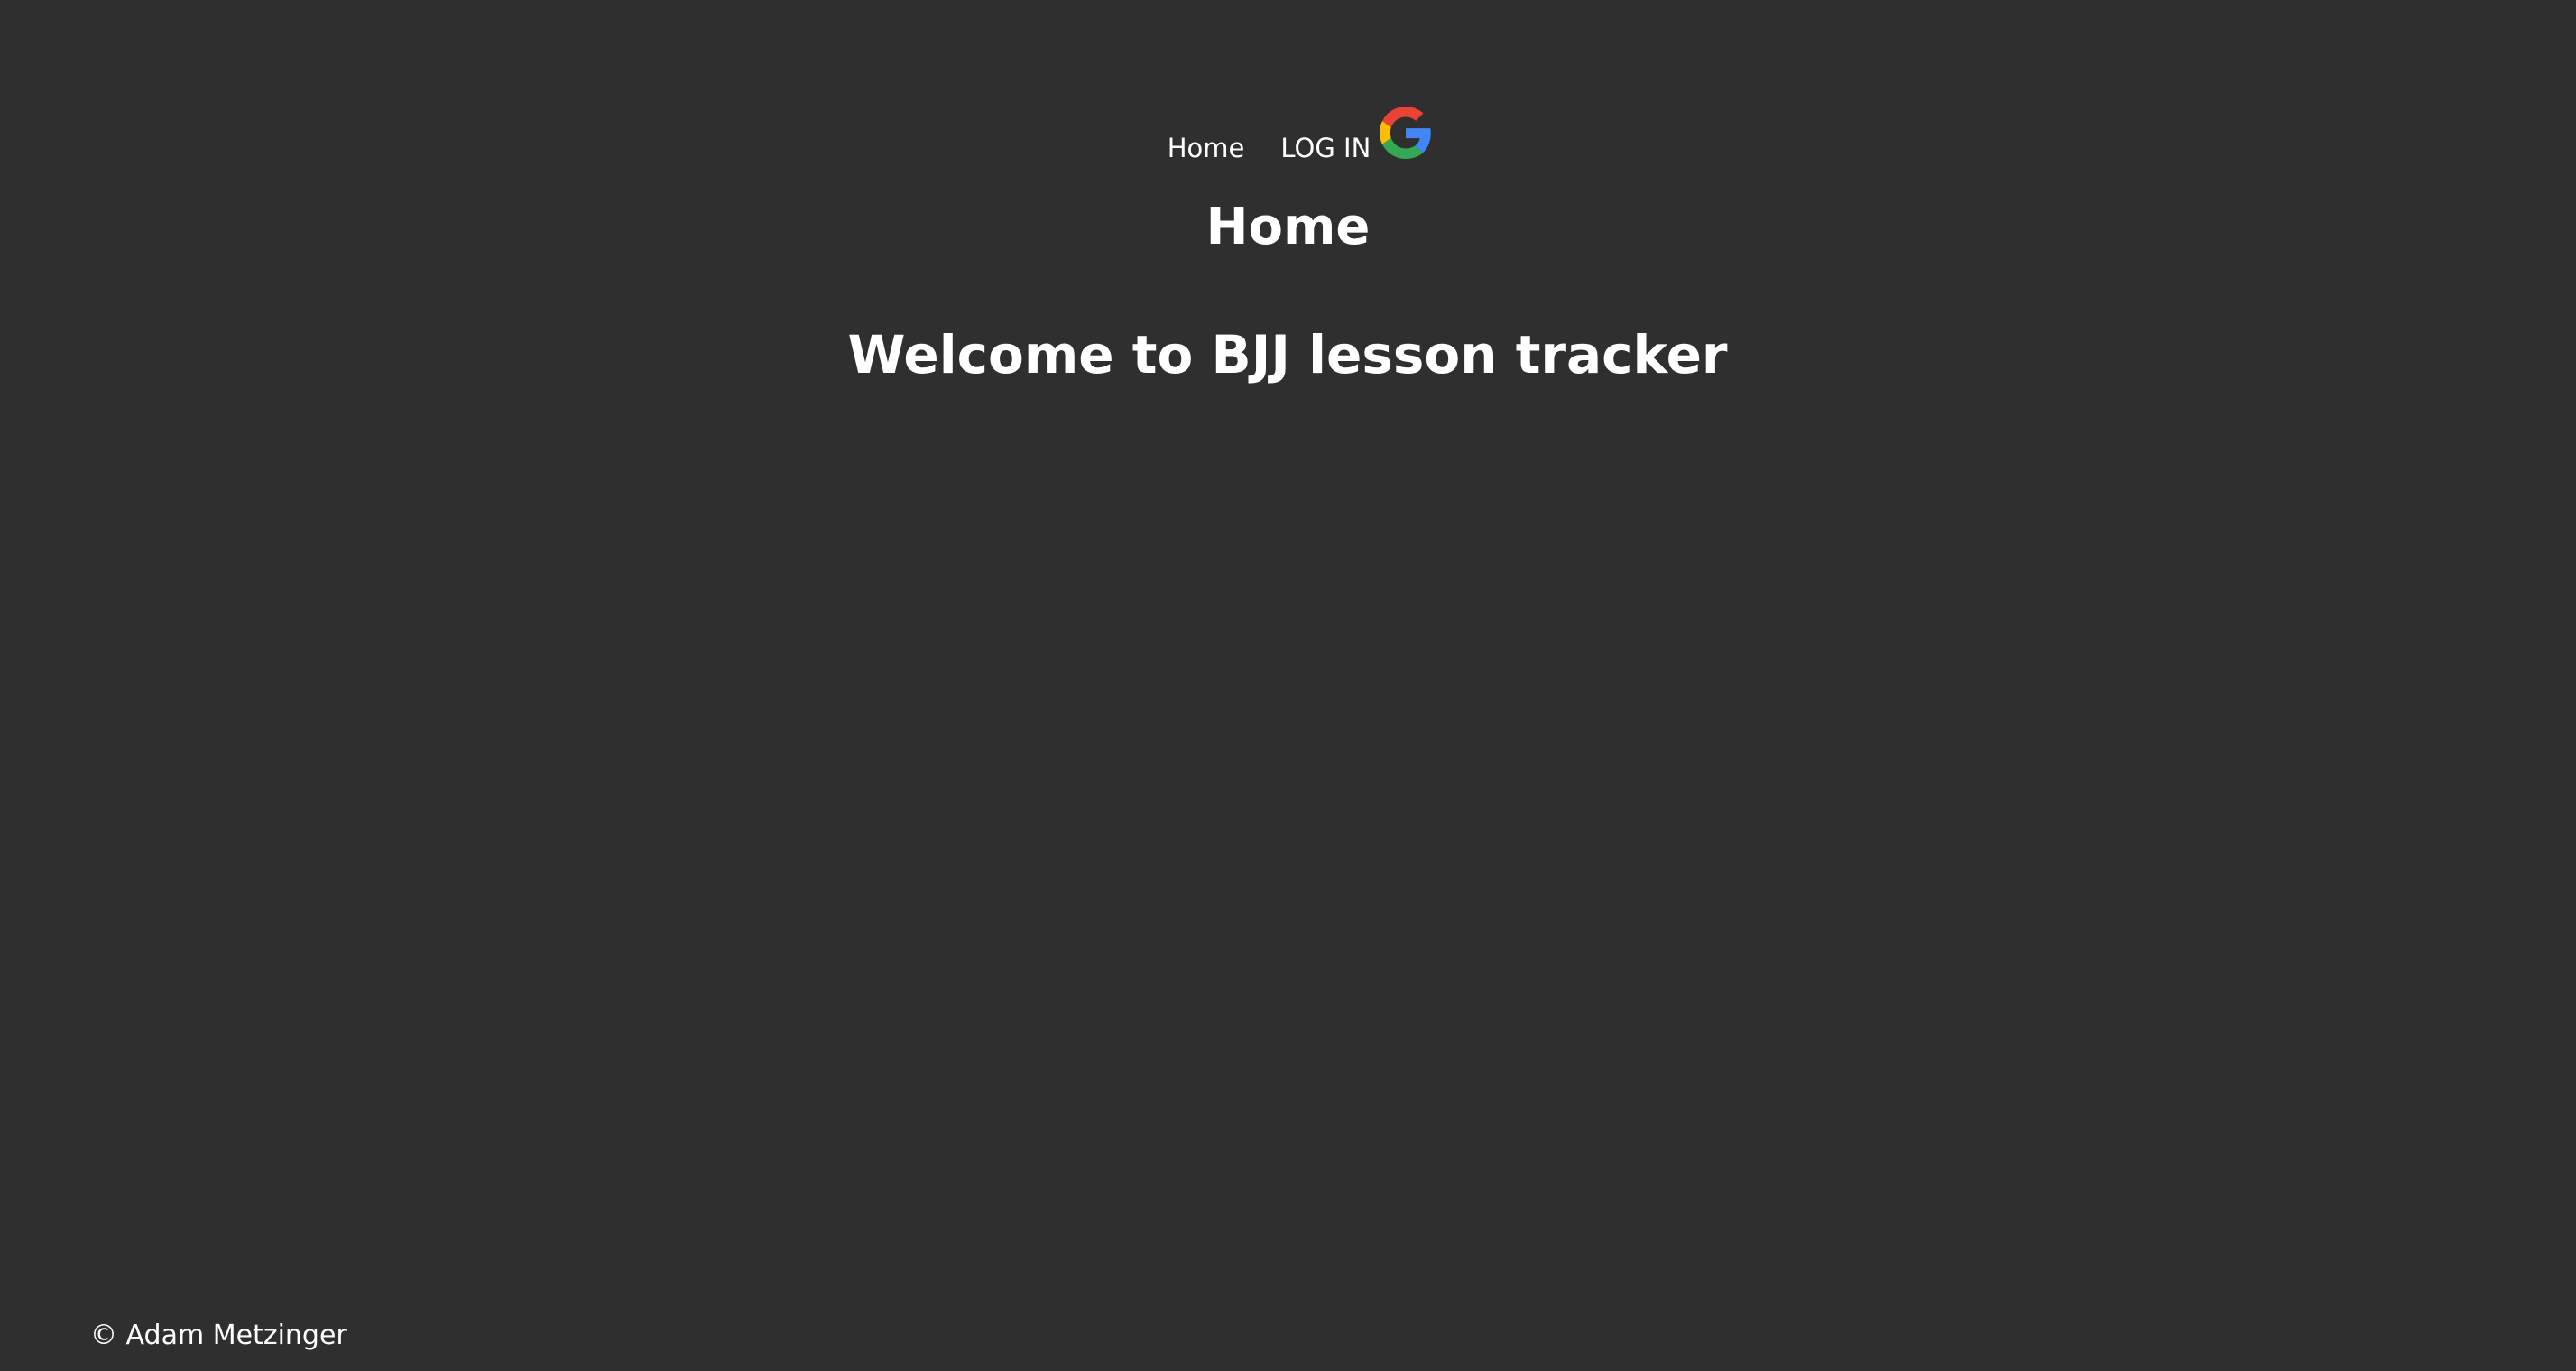 The width and height of the screenshot is (2576, 1371). Describe the element at coordinates (1406, 133) in the screenshot. I see `google-icon` at that location.